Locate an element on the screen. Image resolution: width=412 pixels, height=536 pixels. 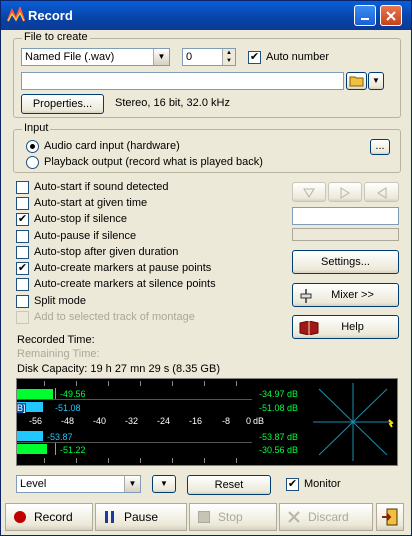
discard-x-icon is located at coordinates (294, 517).